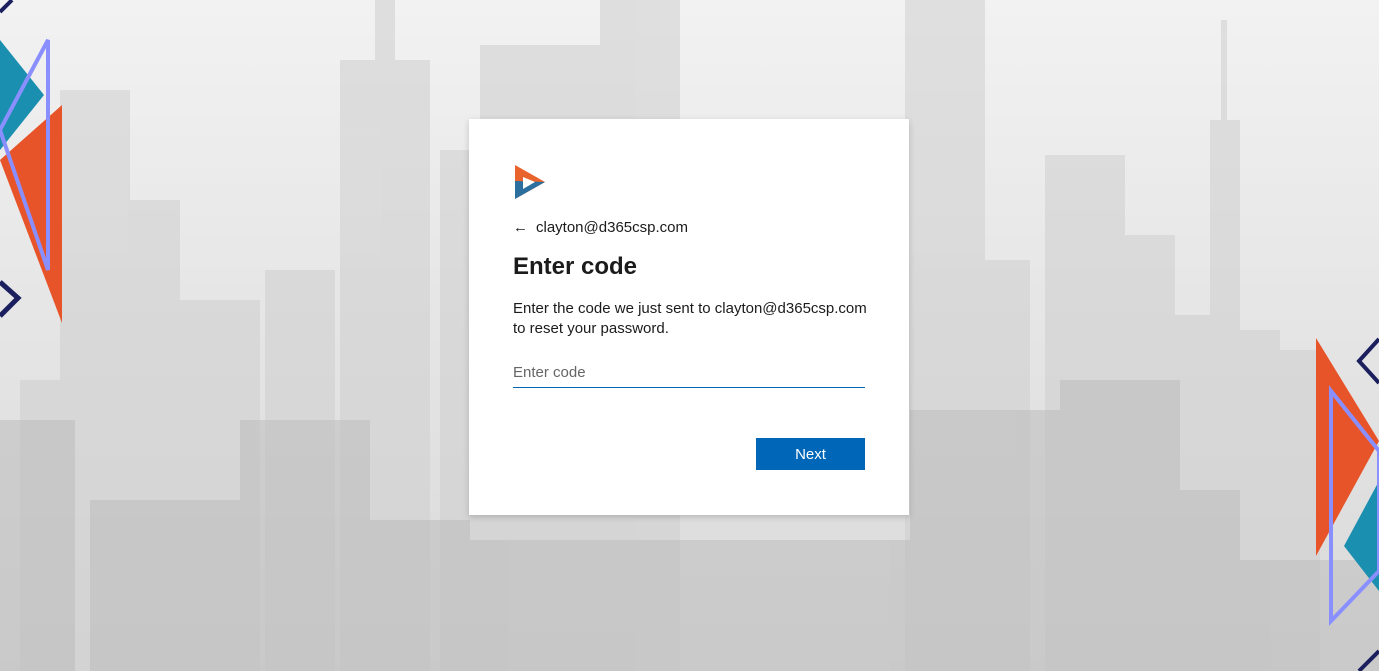  Describe the element at coordinates (575, 266) in the screenshot. I see `page-title: Enter code` at that location.